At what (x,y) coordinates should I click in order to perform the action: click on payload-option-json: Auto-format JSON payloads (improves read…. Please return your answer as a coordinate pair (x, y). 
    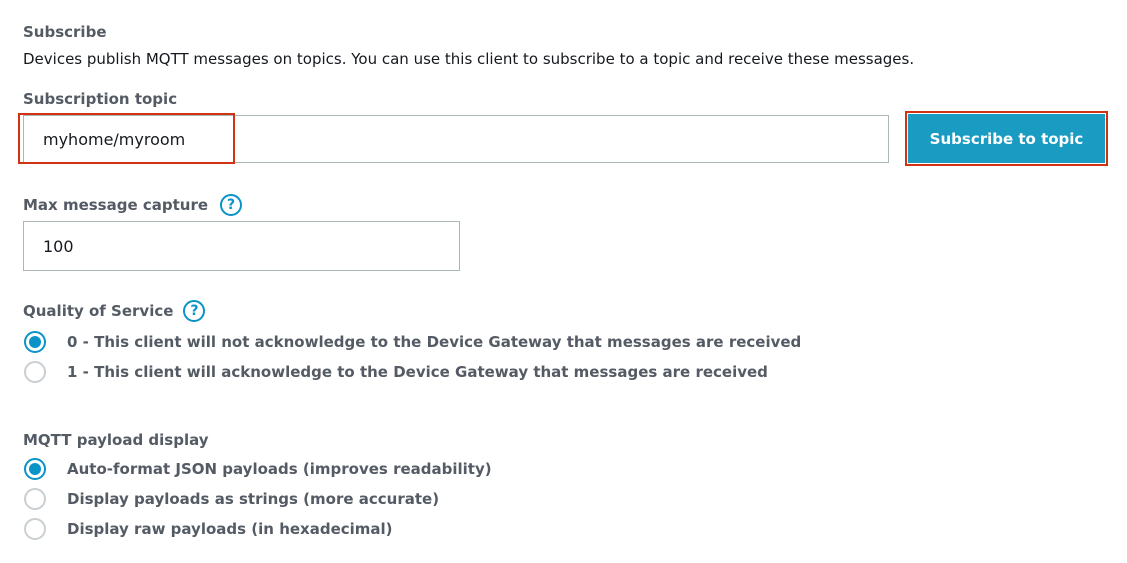
    Looking at the image, I should click on (258, 469).